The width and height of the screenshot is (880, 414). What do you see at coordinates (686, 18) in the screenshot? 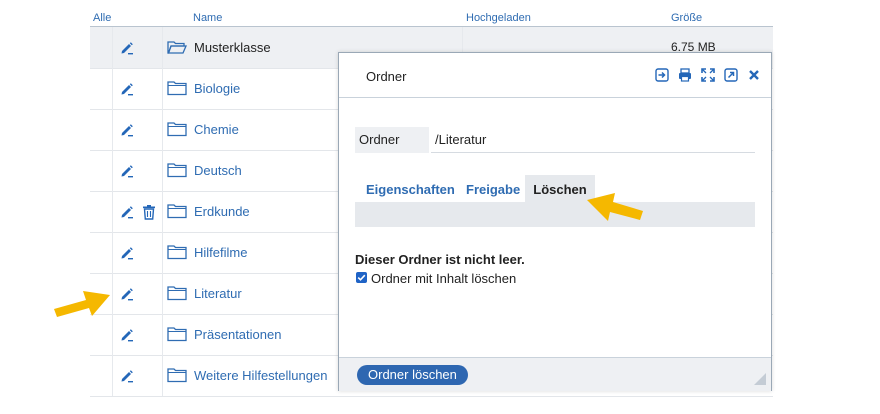
I see `column-header-size: Größe` at bounding box center [686, 18].